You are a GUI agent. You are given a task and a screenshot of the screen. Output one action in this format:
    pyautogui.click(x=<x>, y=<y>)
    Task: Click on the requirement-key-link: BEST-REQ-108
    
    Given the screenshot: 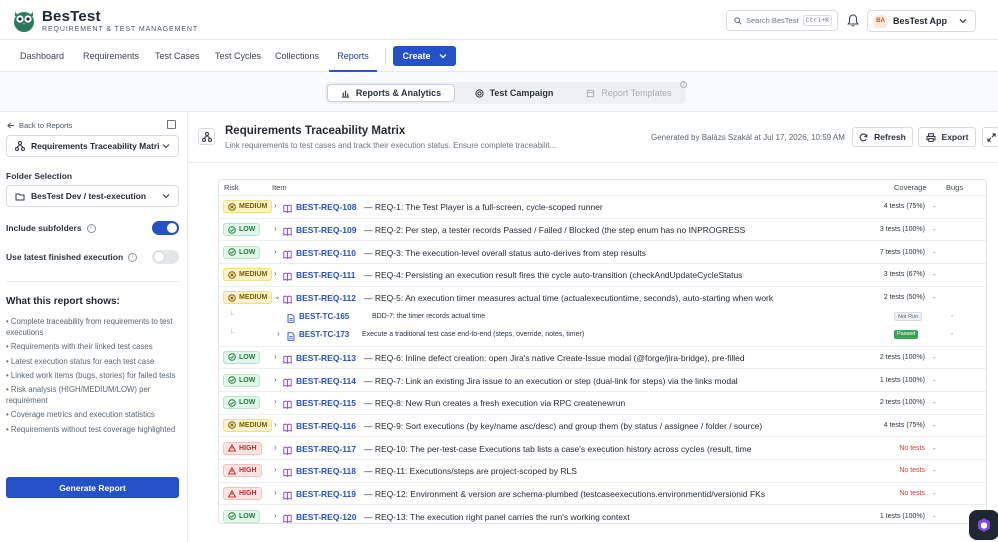 What is the action you would take?
    pyautogui.click(x=326, y=207)
    